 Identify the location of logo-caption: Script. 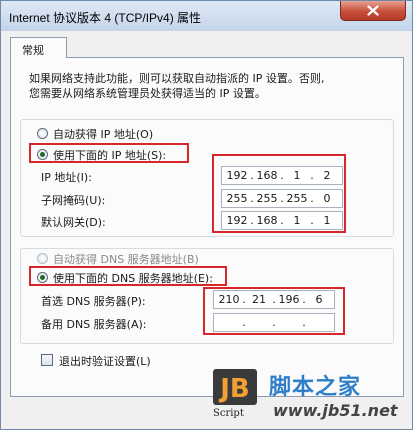
(228, 413).